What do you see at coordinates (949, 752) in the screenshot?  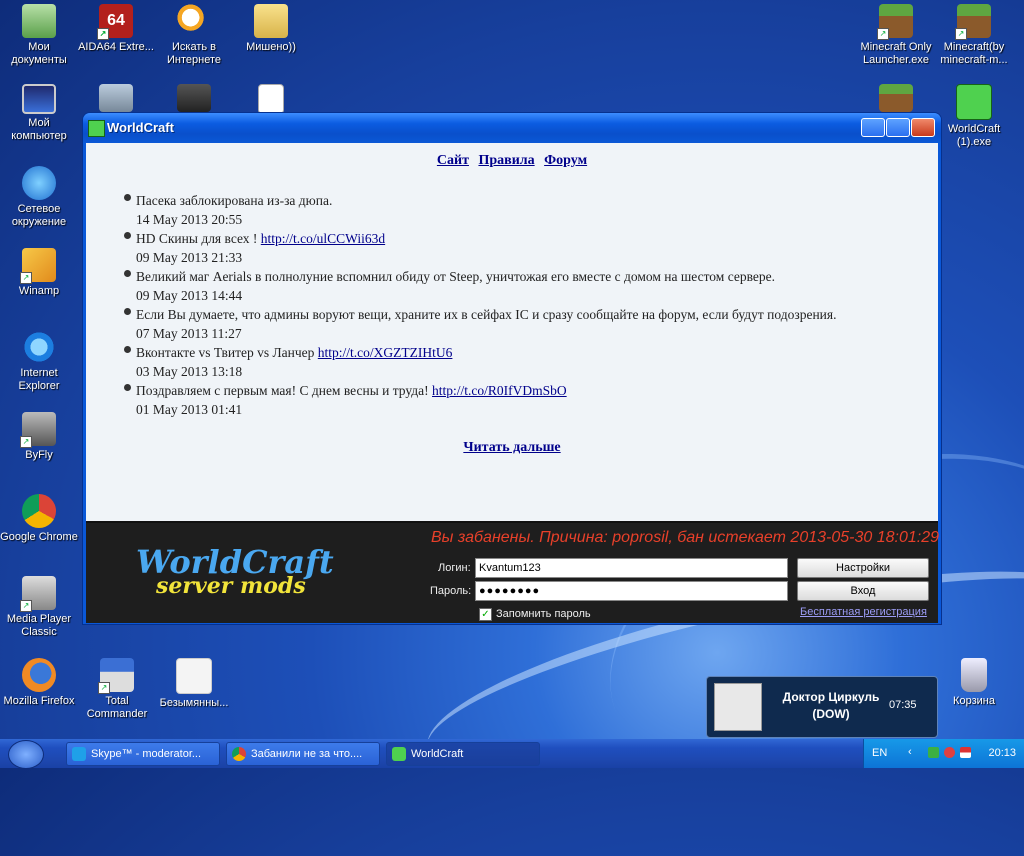 I see `tray-opera-icon` at bounding box center [949, 752].